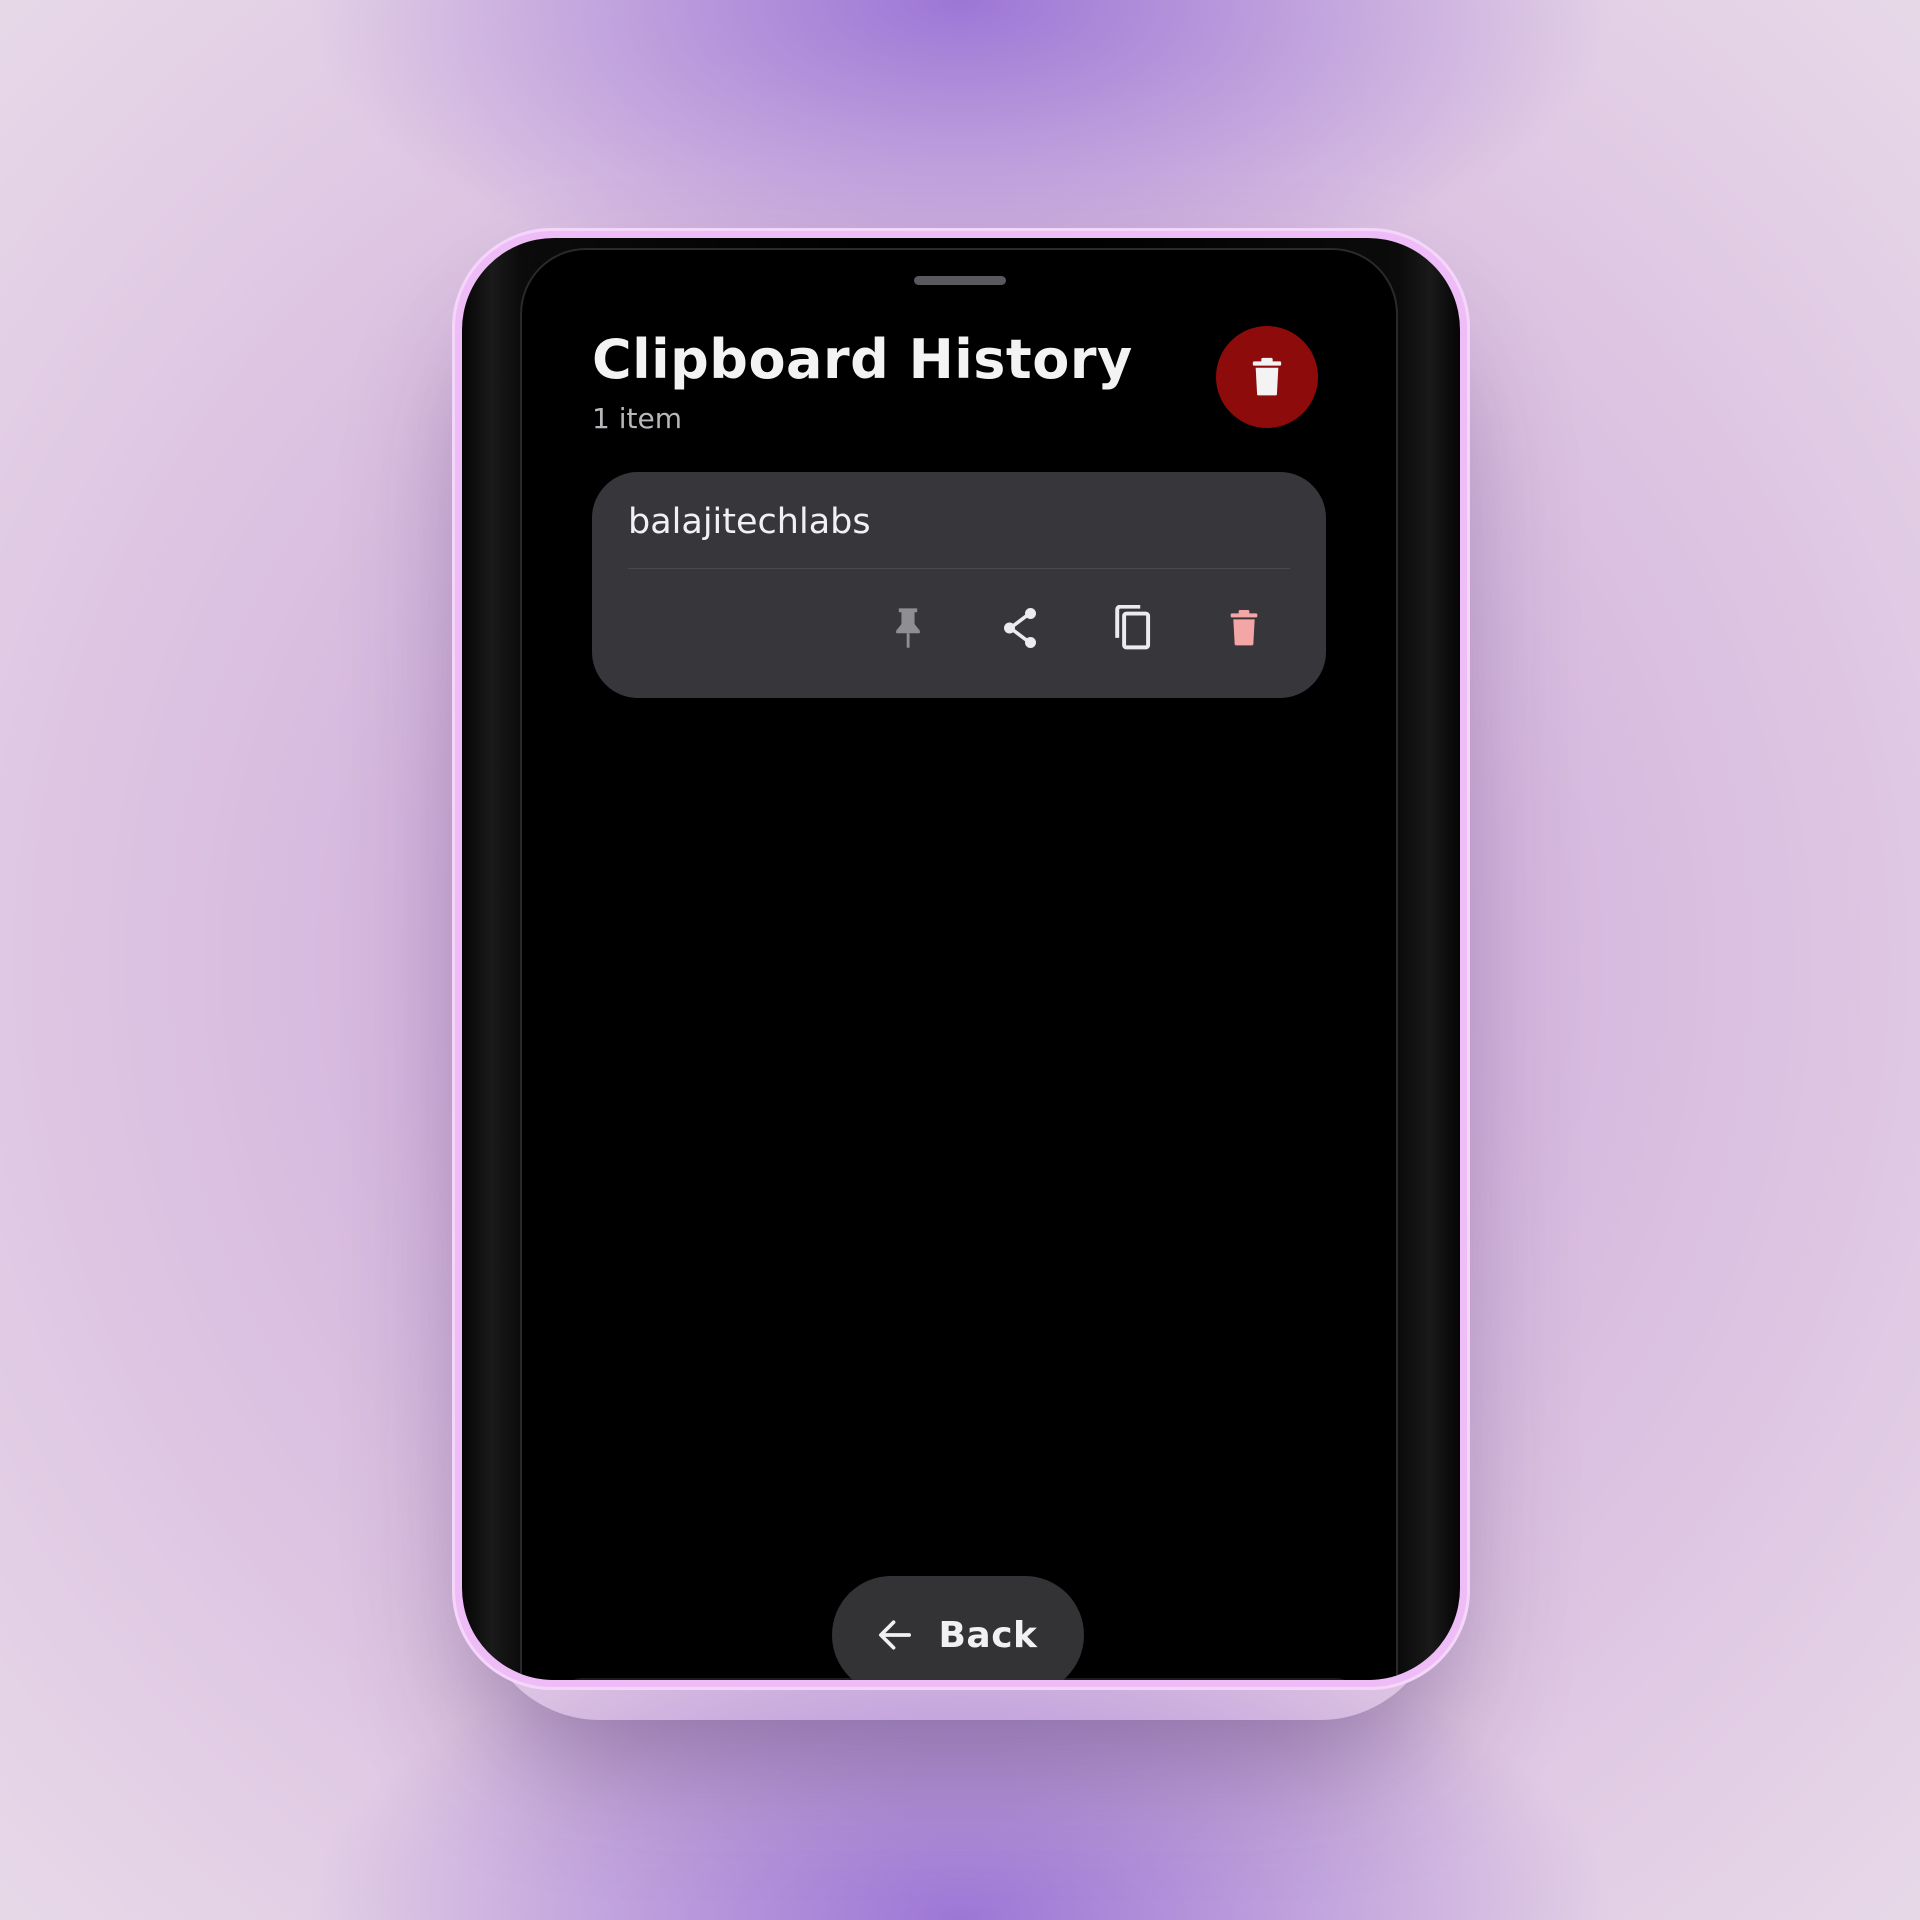 The width and height of the screenshot is (1920, 1920). Describe the element at coordinates (959, 568) in the screenshot. I see `divider` at that location.